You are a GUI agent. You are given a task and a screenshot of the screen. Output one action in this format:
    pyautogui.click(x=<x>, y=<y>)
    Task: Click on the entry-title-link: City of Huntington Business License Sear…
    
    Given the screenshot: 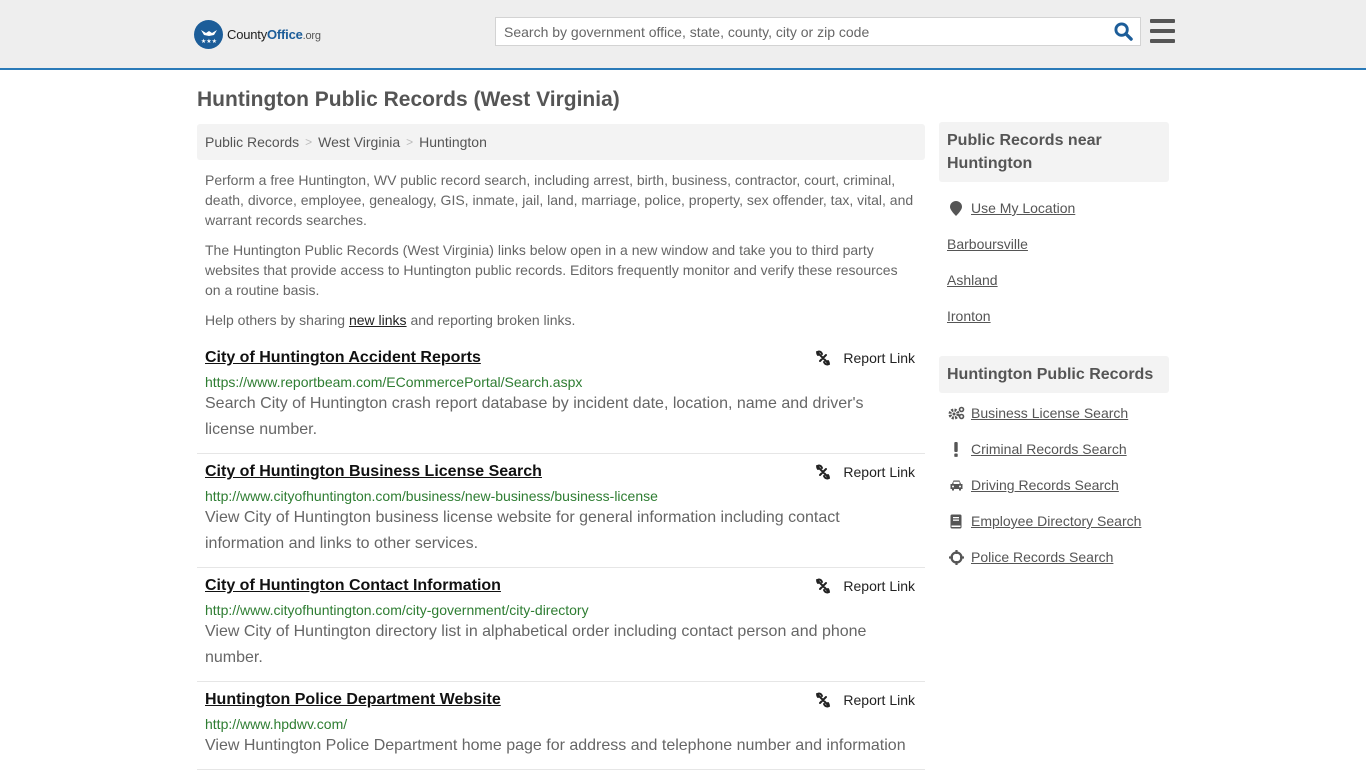 What is the action you would take?
    pyautogui.click(x=373, y=472)
    